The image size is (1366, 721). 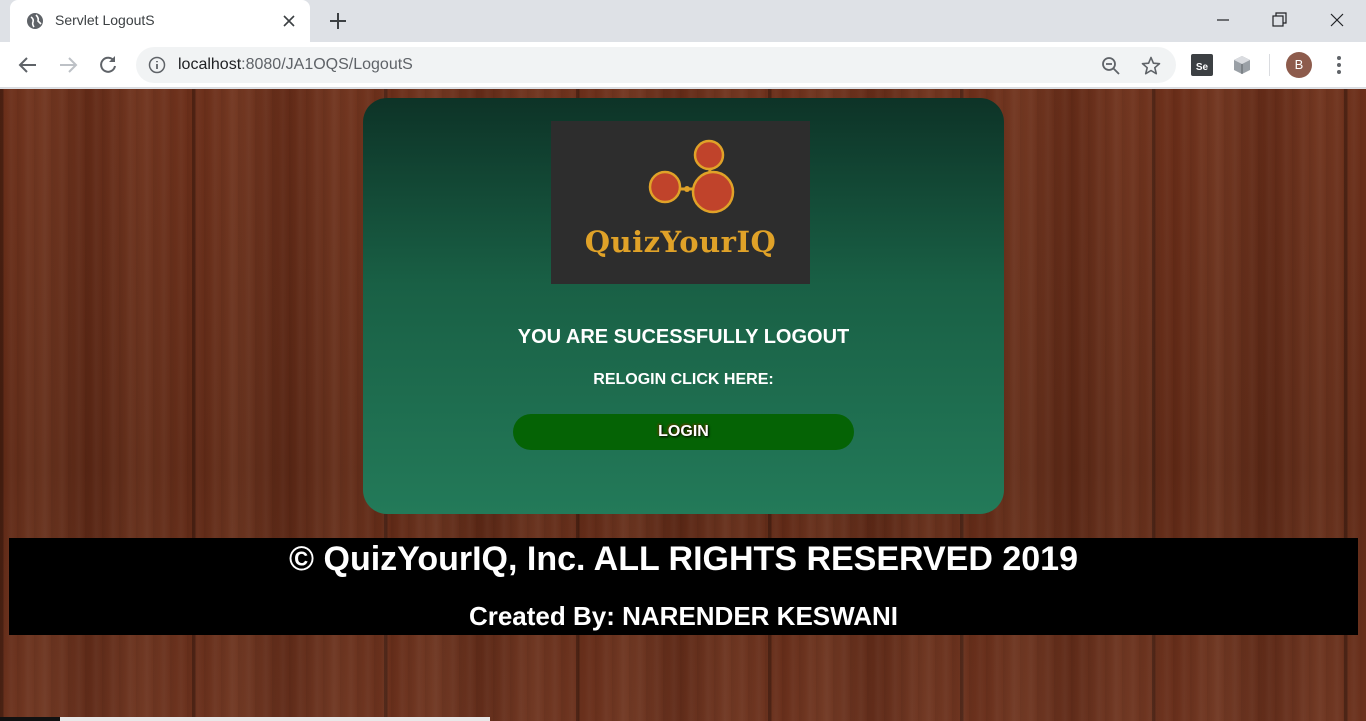 I want to click on horizontal-scrollbar-thumb, so click(x=275, y=719).